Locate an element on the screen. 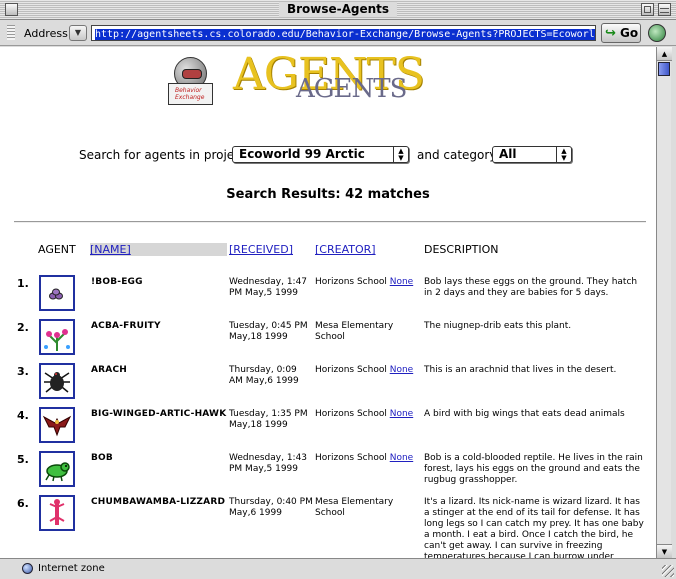 Image resolution: width=676 pixels, height=579 pixels. address-history-dropdown: ▼ is located at coordinates (78, 33).